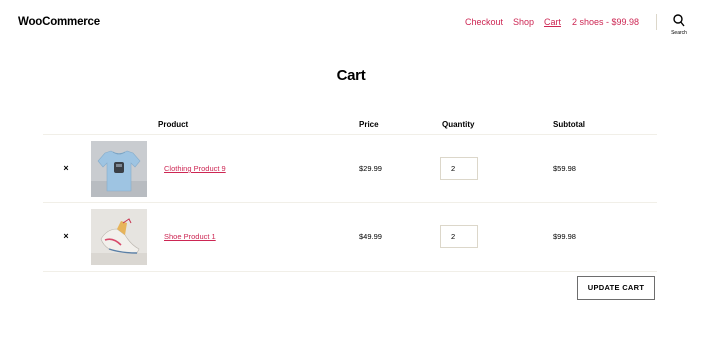 Image resolution: width=702 pixels, height=338 pixels. I want to click on site-title: WooCommerce, so click(59, 22).